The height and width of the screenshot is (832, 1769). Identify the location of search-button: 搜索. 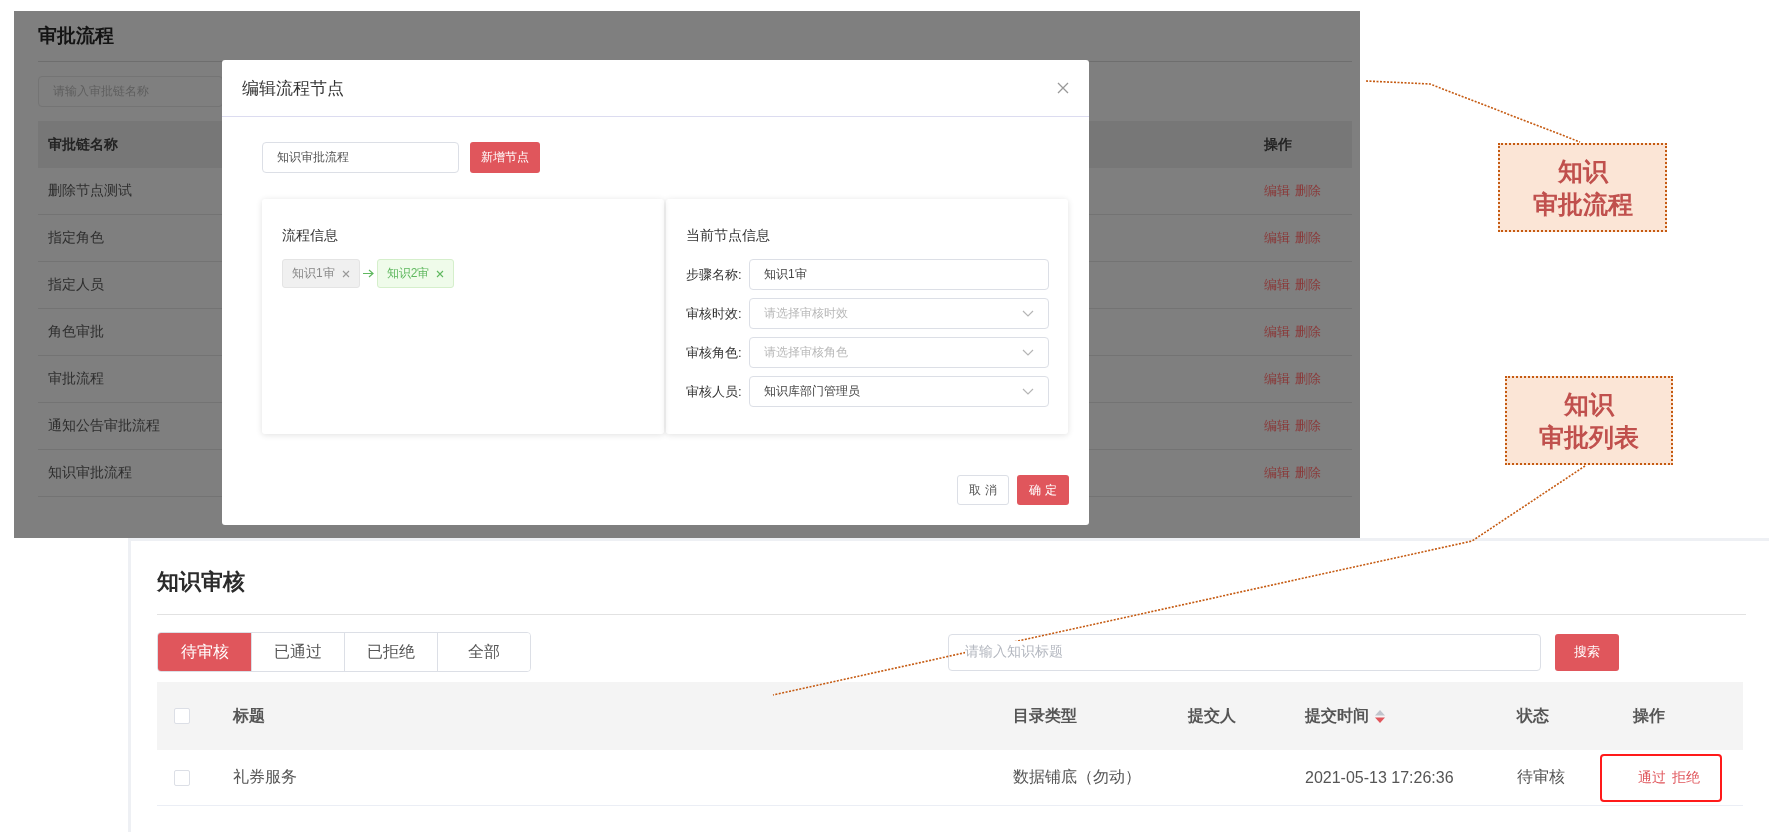
(1587, 652).